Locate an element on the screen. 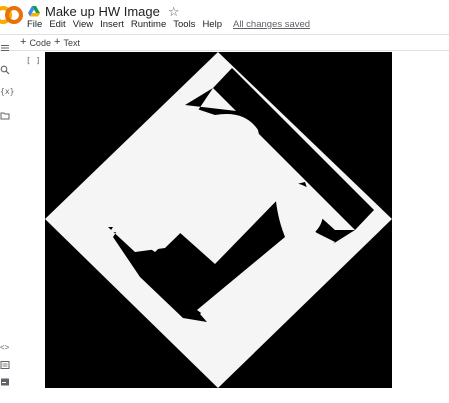  code-snippets-icon: <> is located at coordinates (5, 348).